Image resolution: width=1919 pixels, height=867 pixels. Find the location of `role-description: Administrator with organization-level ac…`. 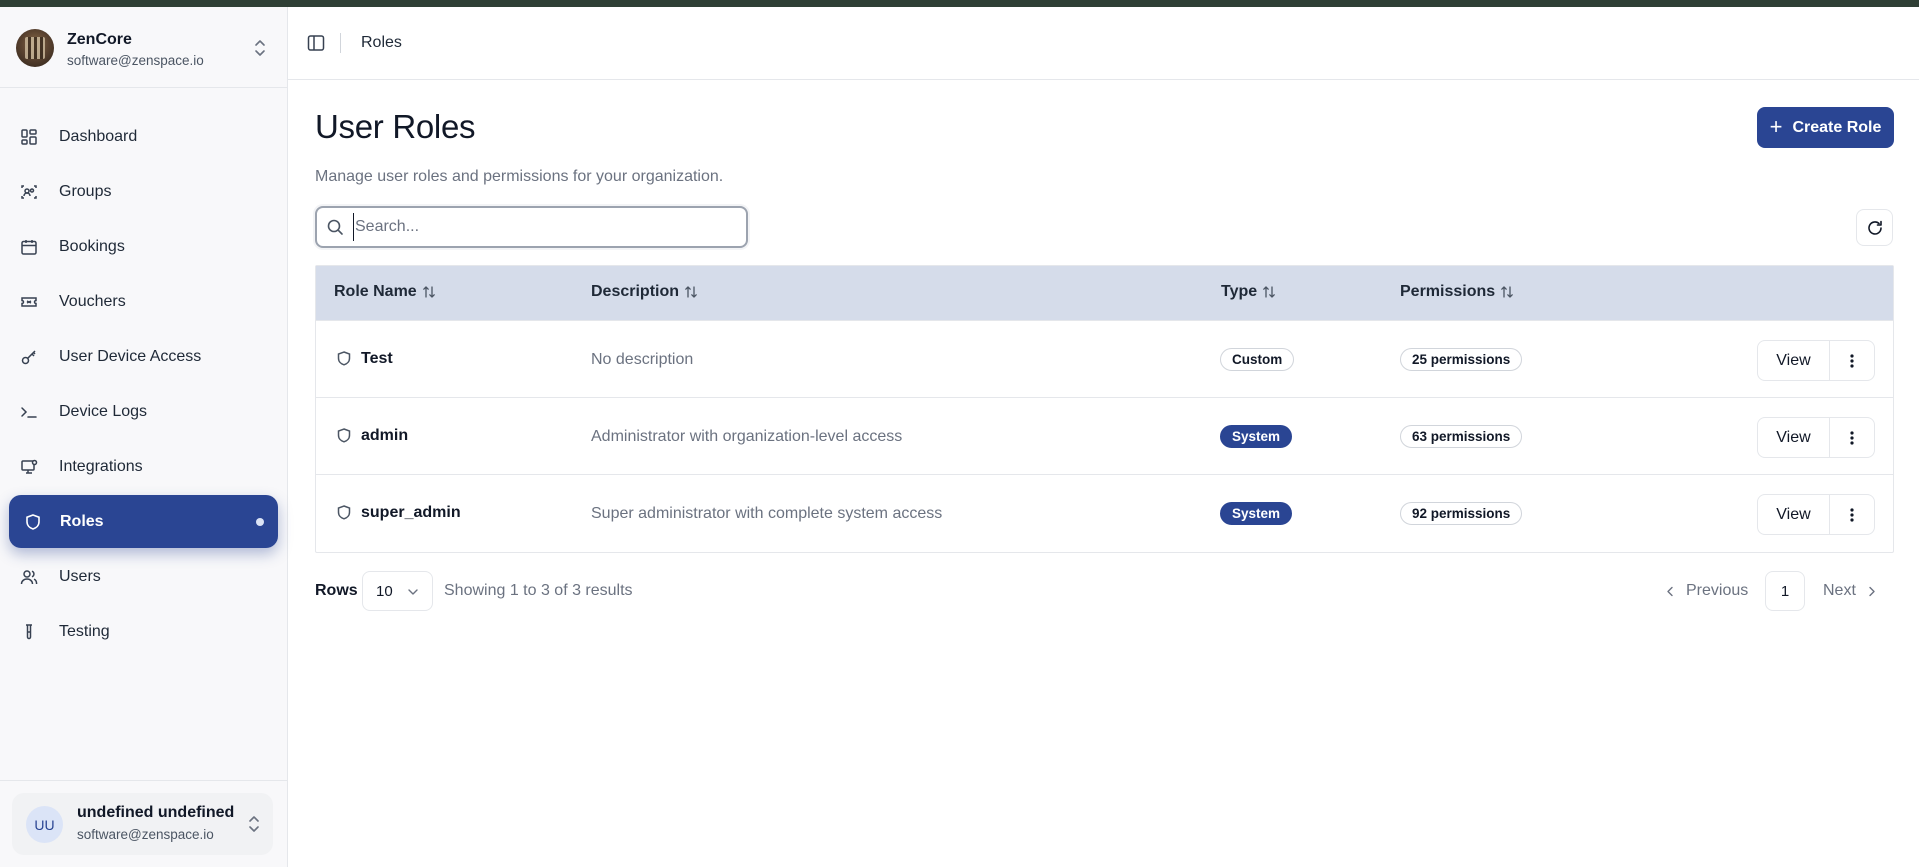

role-description: Administrator with organization-level ac… is located at coordinates (747, 436).